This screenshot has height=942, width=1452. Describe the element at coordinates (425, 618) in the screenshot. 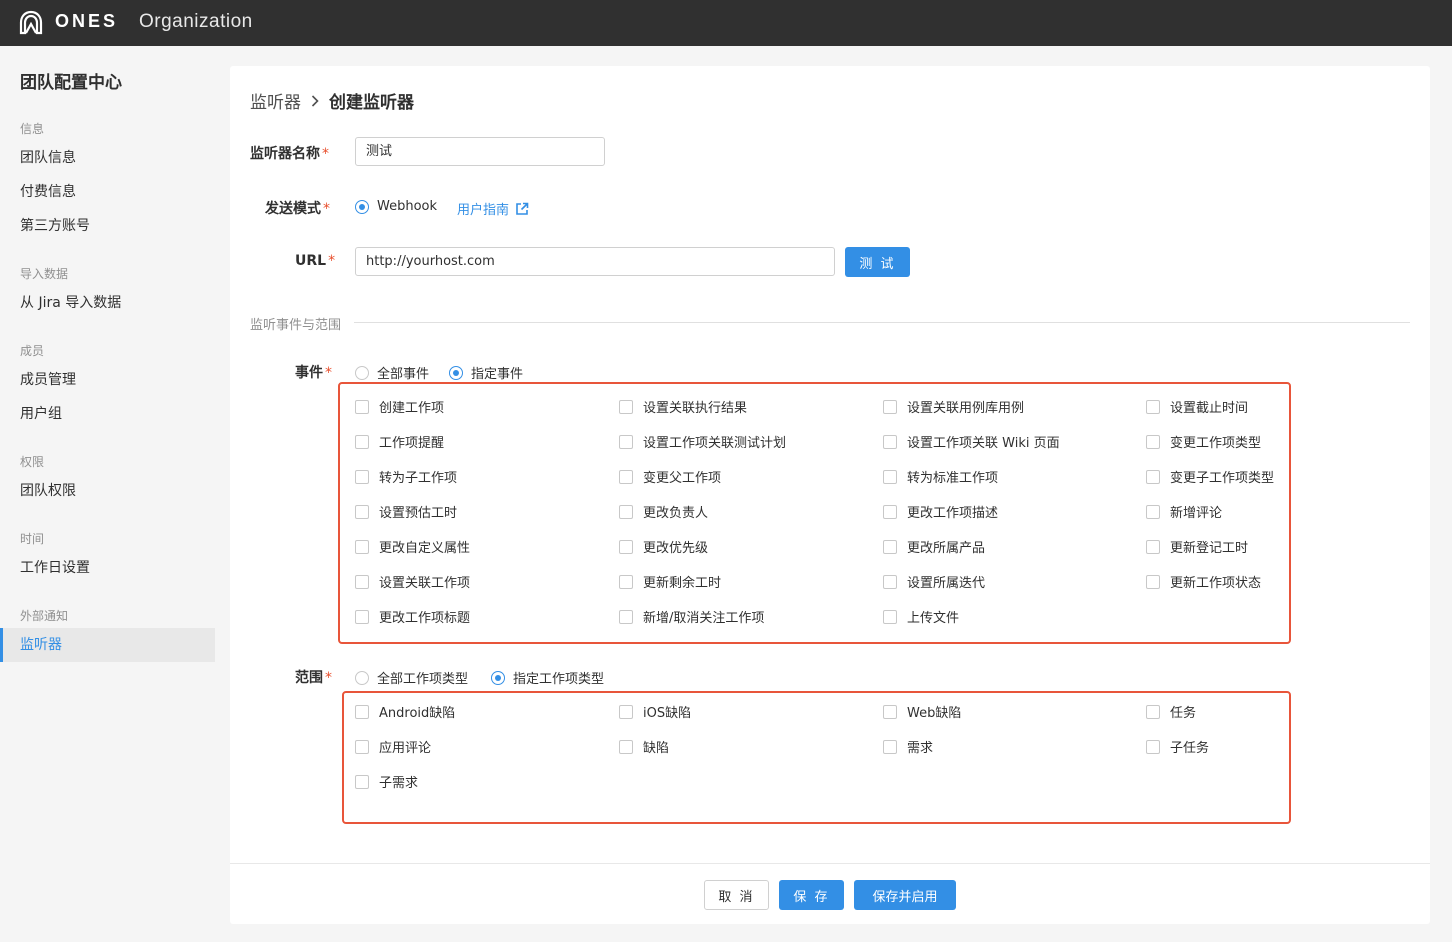

I see `event-checkbox-label: 更改工作项标题` at that location.